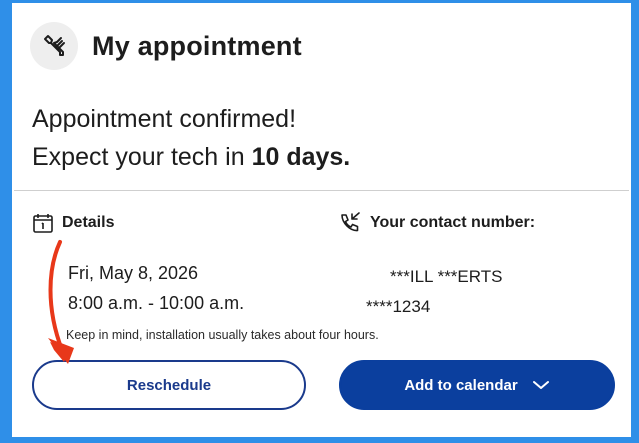 The height and width of the screenshot is (443, 639). I want to click on reschedule-label: Reschedule, so click(169, 385).